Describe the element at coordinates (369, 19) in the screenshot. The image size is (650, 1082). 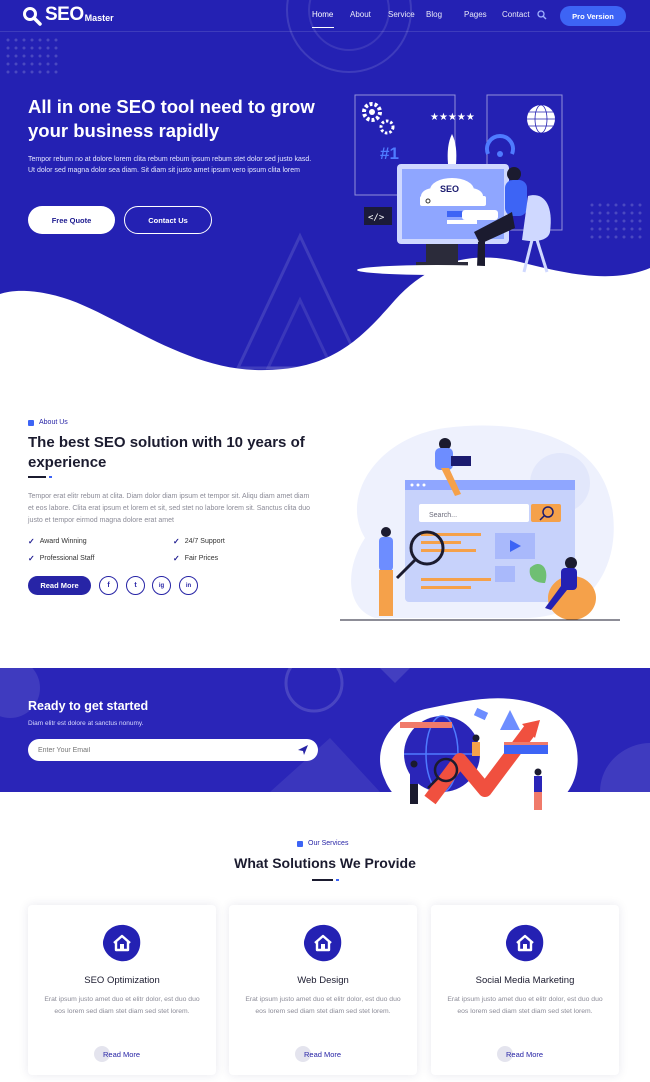
I see `nav-link-about: About` at that location.